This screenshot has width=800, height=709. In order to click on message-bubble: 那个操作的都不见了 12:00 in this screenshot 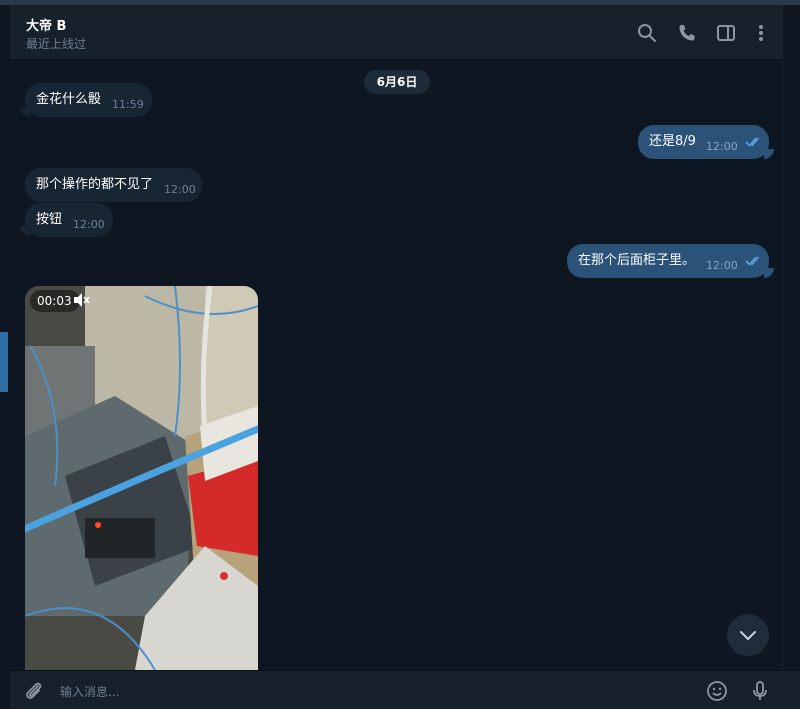, I will do `click(113, 185)`.